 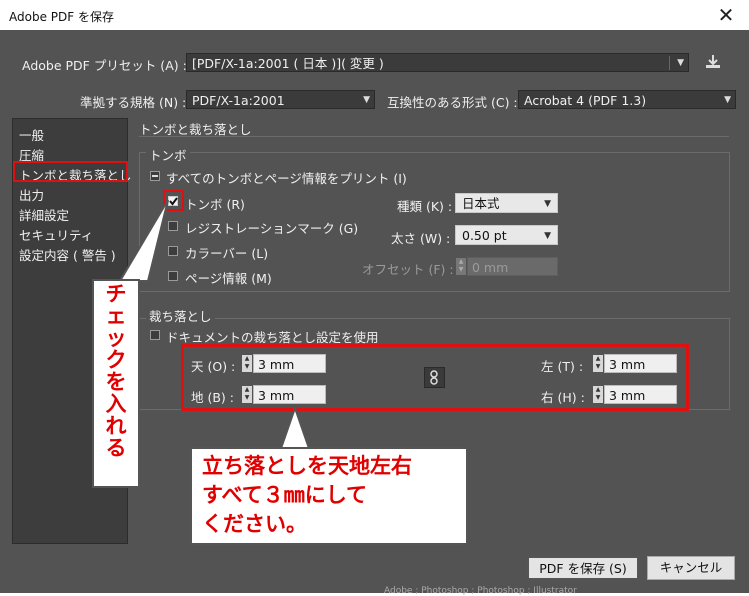 What do you see at coordinates (669, 63) in the screenshot?
I see `dropdown-separator` at bounding box center [669, 63].